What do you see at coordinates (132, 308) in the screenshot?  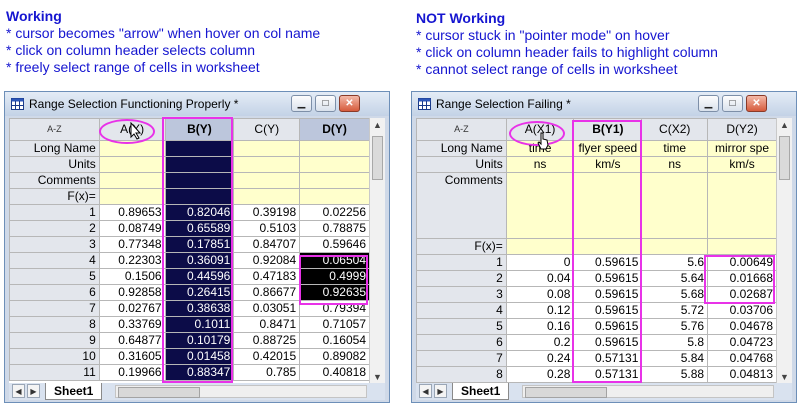 I see `data-cell: 0.02767` at bounding box center [132, 308].